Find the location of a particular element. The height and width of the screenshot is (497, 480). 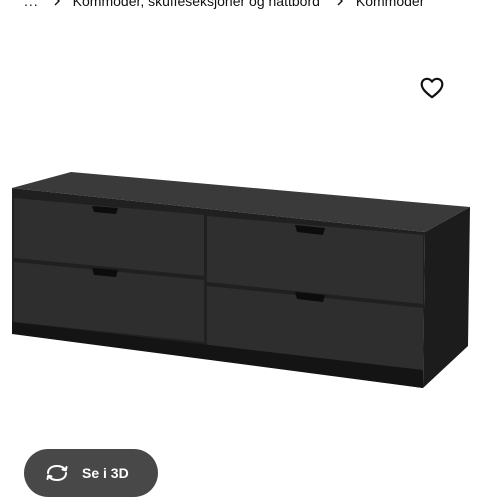

breadcrumb-item-kommoder: Kommoder is located at coordinates (390, 4).